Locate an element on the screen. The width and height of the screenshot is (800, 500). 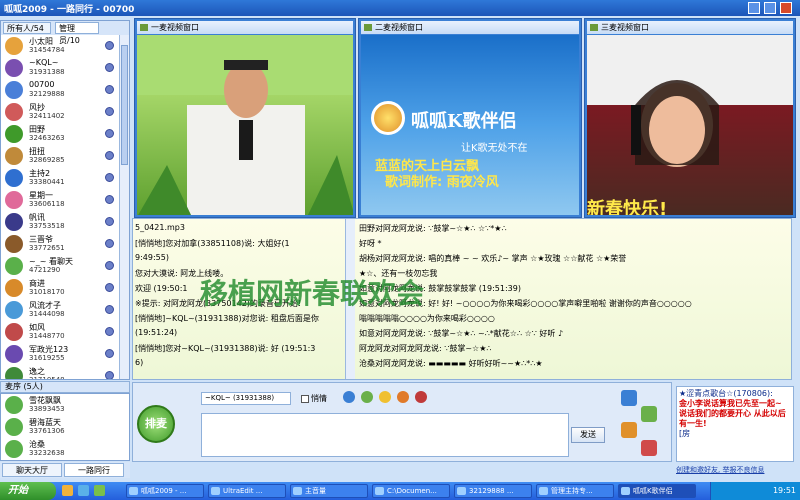
cart-icon is located at coordinates (629, 430).